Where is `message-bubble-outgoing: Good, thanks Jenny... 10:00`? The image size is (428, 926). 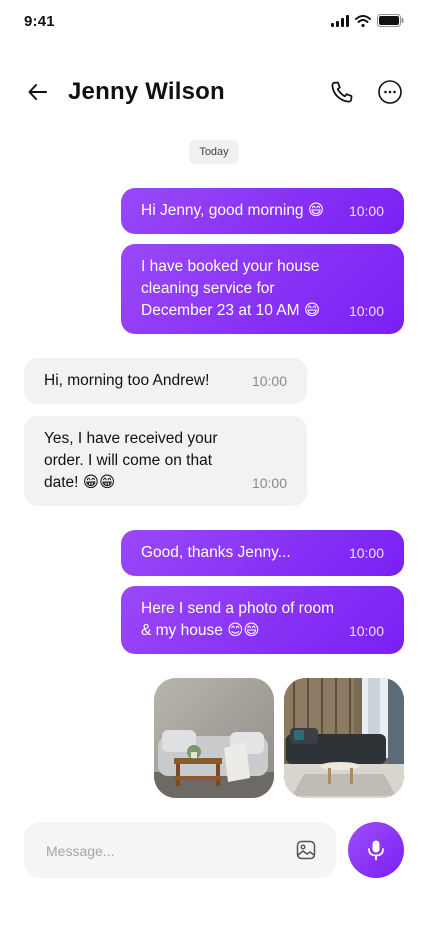 message-bubble-outgoing: Good, thanks Jenny... 10:00 is located at coordinates (262, 553).